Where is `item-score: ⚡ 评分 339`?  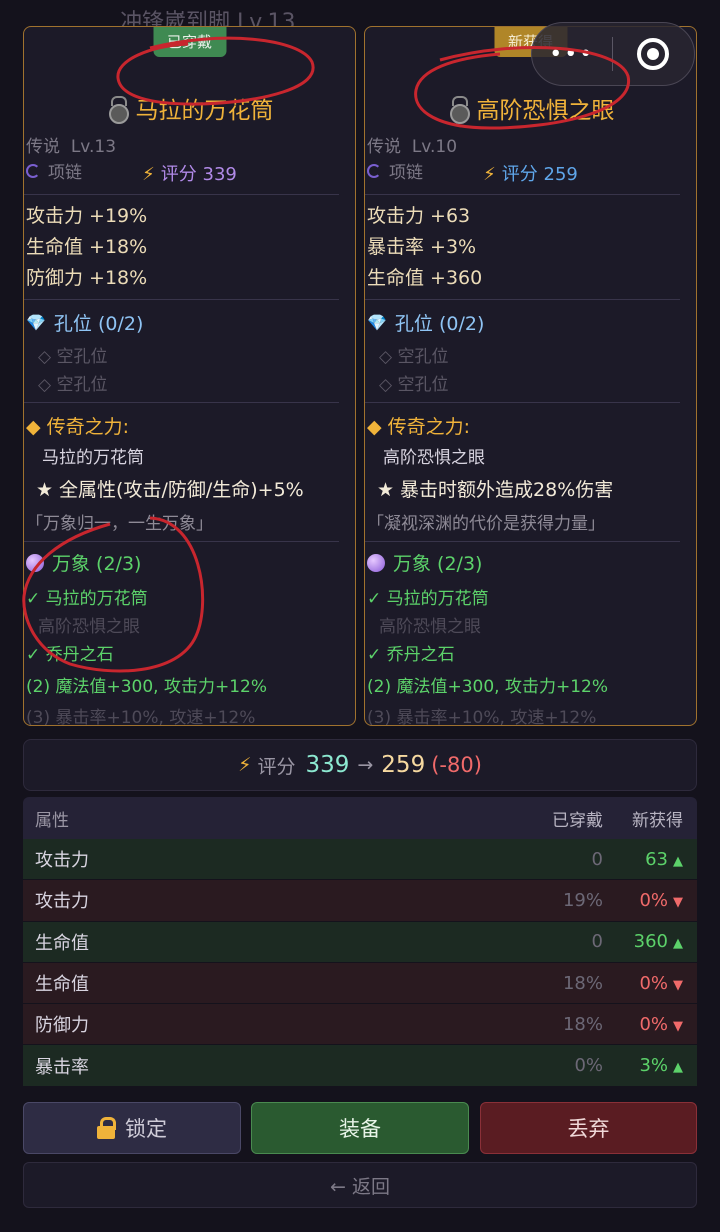 item-score: ⚡ 评分 339 is located at coordinates (189, 174).